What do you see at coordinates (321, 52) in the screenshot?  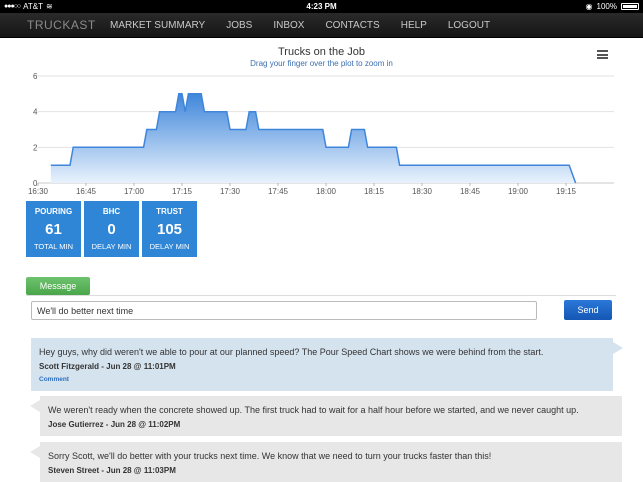 I see `chart-title: Trucks on the Job` at bounding box center [321, 52].